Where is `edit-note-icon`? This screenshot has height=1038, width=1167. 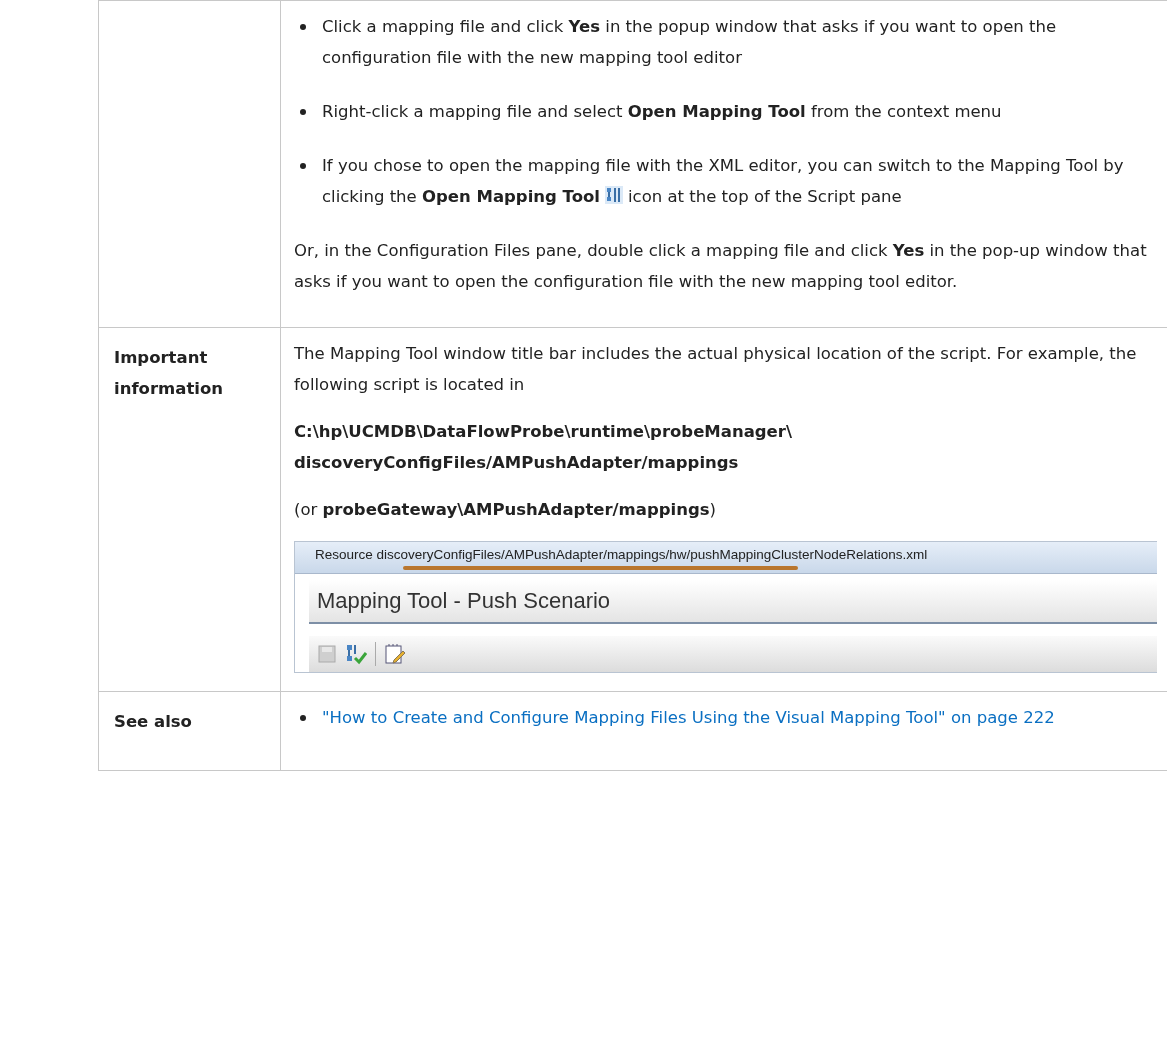 edit-note-icon is located at coordinates (395, 654).